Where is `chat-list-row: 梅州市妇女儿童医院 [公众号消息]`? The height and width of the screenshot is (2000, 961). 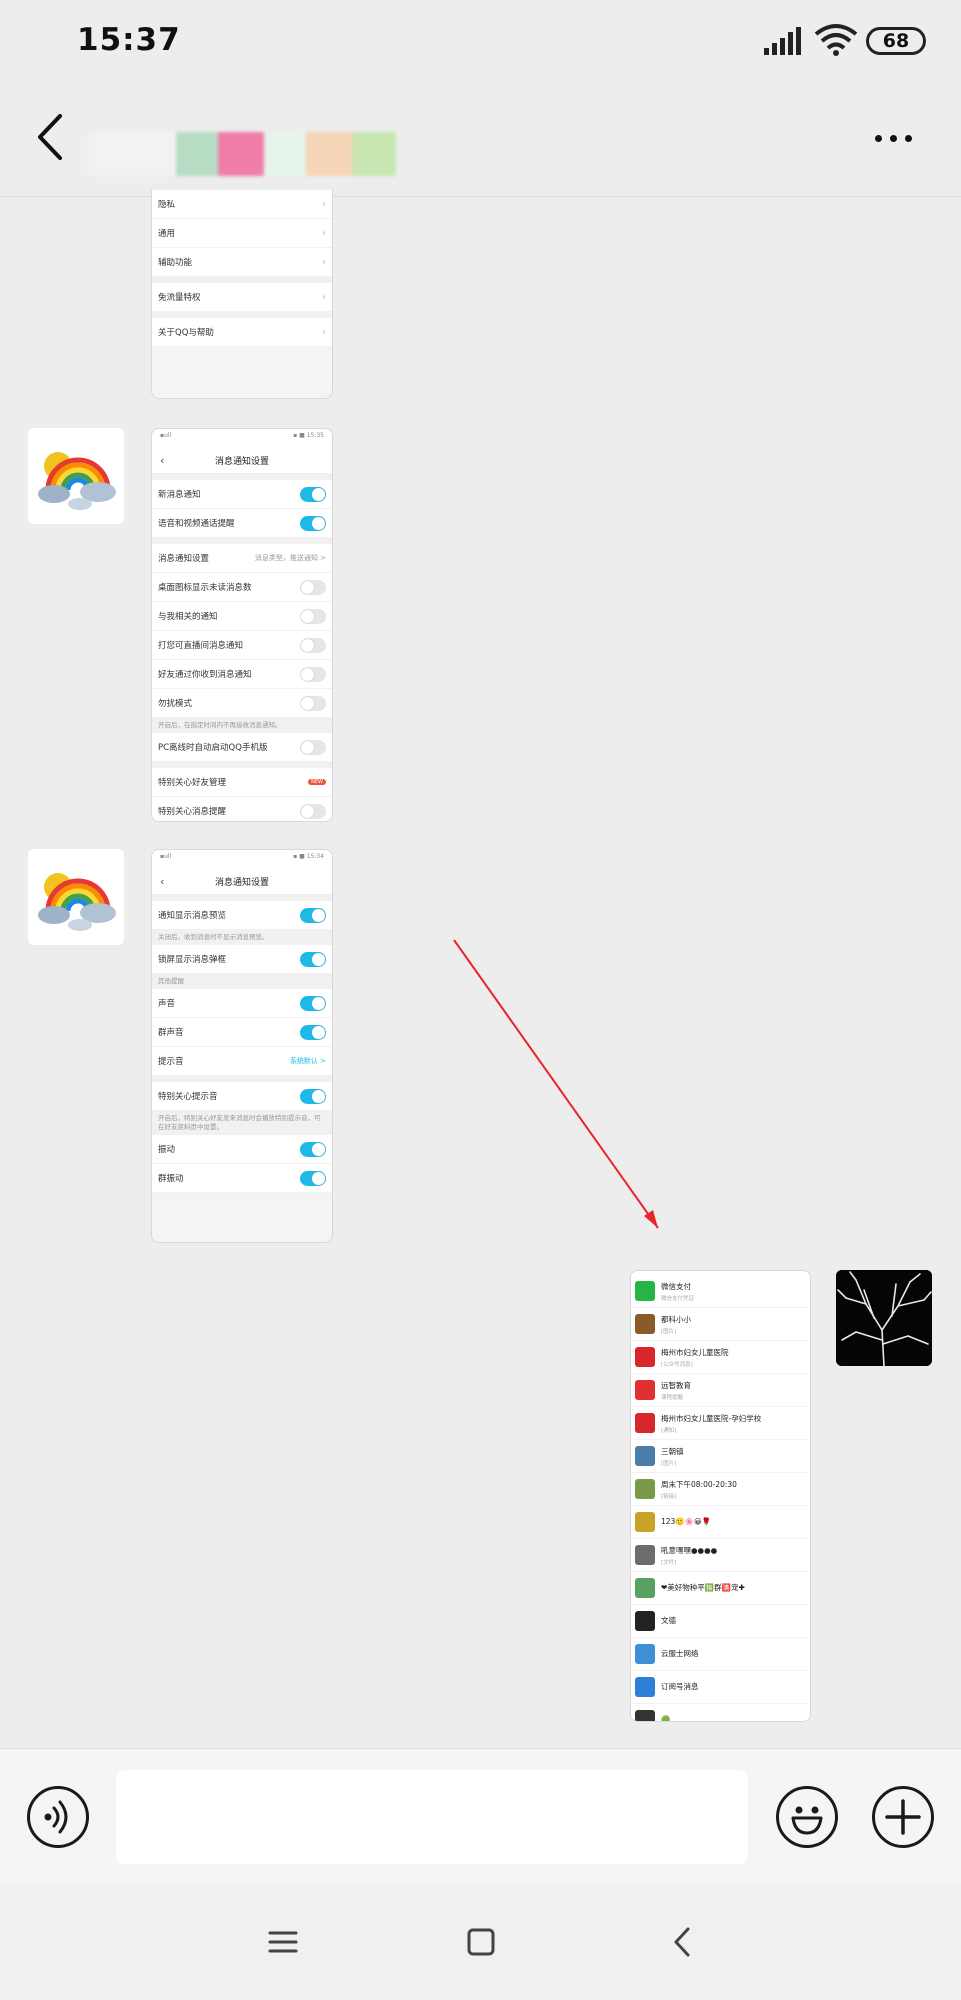 chat-list-row: 梅州市妇女儿童医院 [公众号消息] is located at coordinates (720, 1357).